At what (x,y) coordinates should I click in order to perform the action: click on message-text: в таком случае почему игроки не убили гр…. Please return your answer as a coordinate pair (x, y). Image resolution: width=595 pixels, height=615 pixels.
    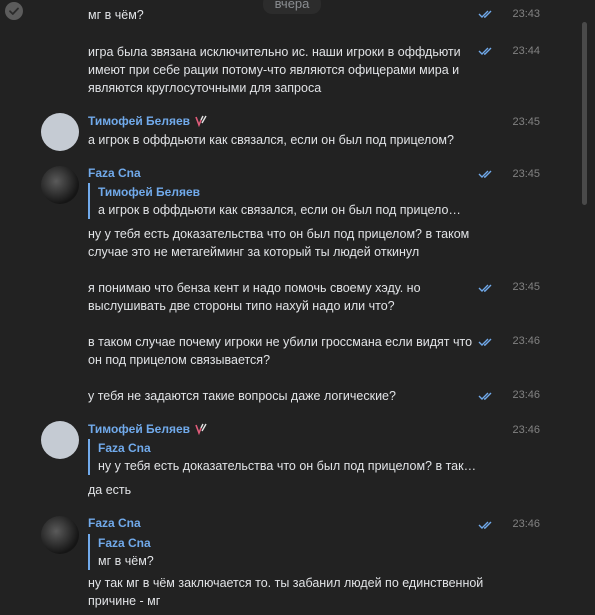
    Looking at the image, I should click on (280, 351).